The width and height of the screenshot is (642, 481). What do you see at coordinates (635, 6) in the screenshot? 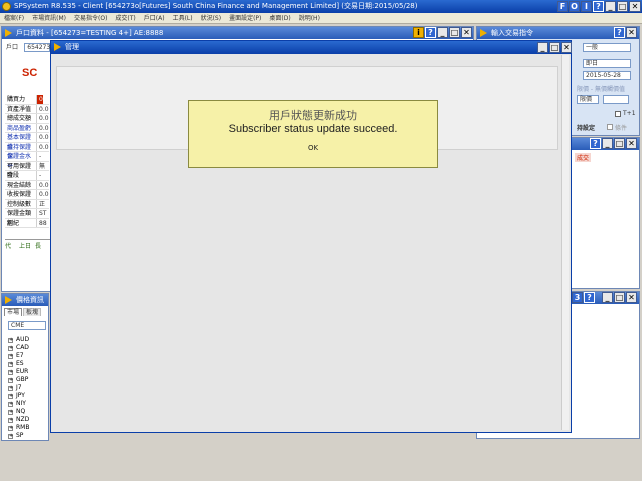
I see `close-button: ✕` at bounding box center [635, 6].